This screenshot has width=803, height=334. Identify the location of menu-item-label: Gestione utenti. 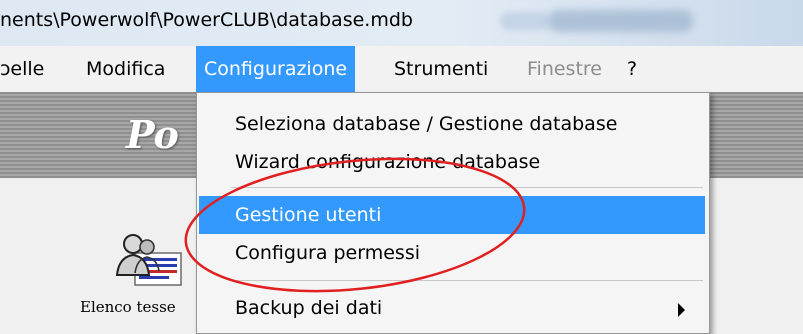
(308, 215).